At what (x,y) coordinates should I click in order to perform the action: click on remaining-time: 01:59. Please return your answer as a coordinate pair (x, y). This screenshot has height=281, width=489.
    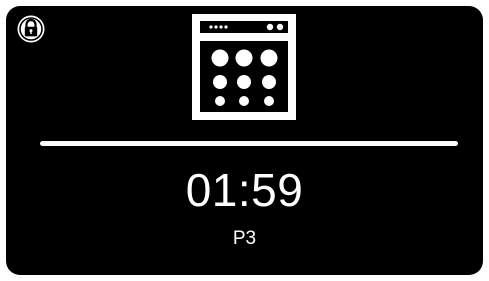
    Looking at the image, I should click on (244, 190).